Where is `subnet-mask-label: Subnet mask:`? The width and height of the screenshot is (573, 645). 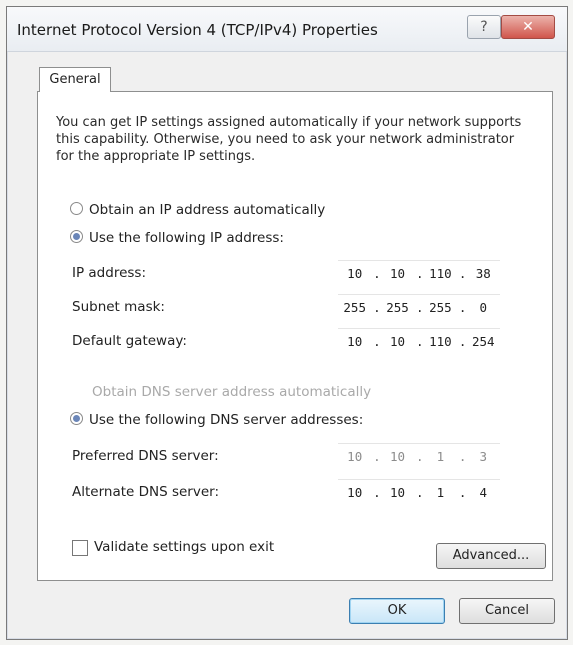
subnet-mask-label: Subnet mask: is located at coordinates (118, 307).